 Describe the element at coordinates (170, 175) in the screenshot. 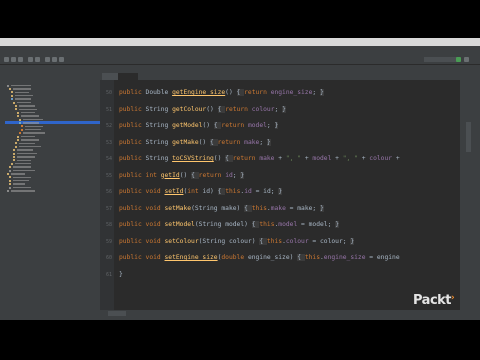

I see `code-token: getId` at that location.